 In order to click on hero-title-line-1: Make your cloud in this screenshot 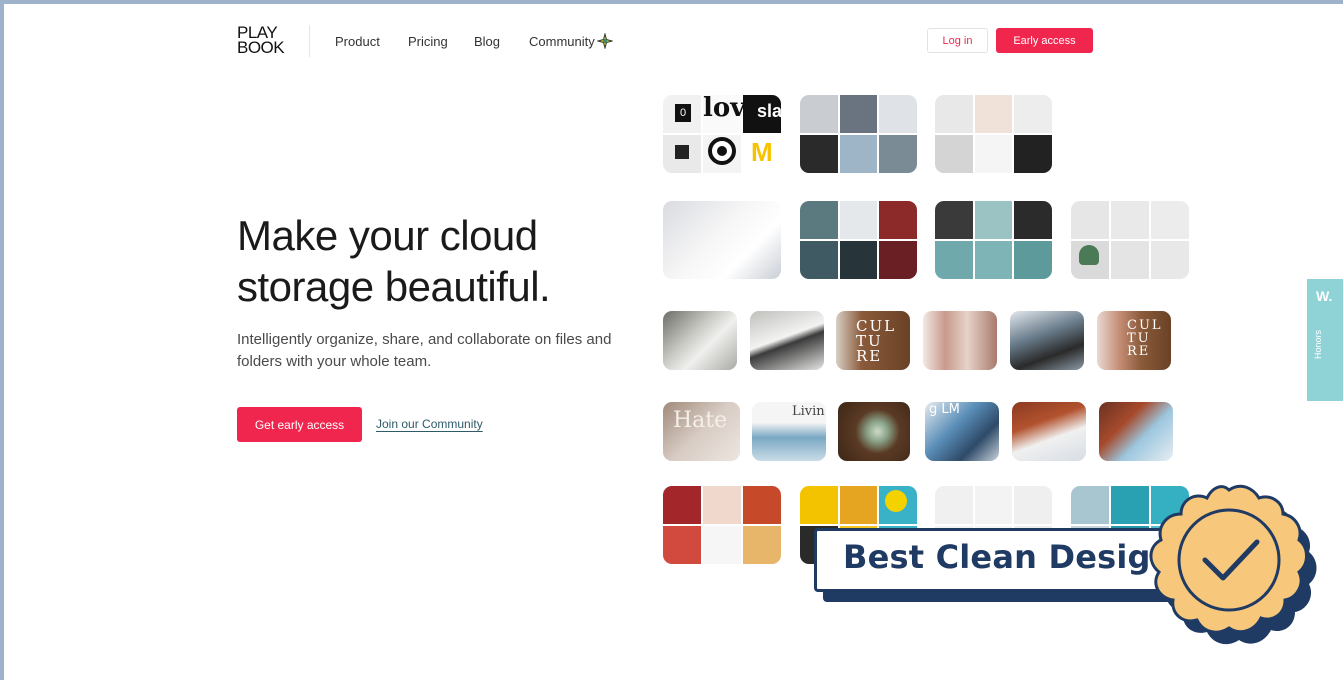, I will do `click(387, 235)`.